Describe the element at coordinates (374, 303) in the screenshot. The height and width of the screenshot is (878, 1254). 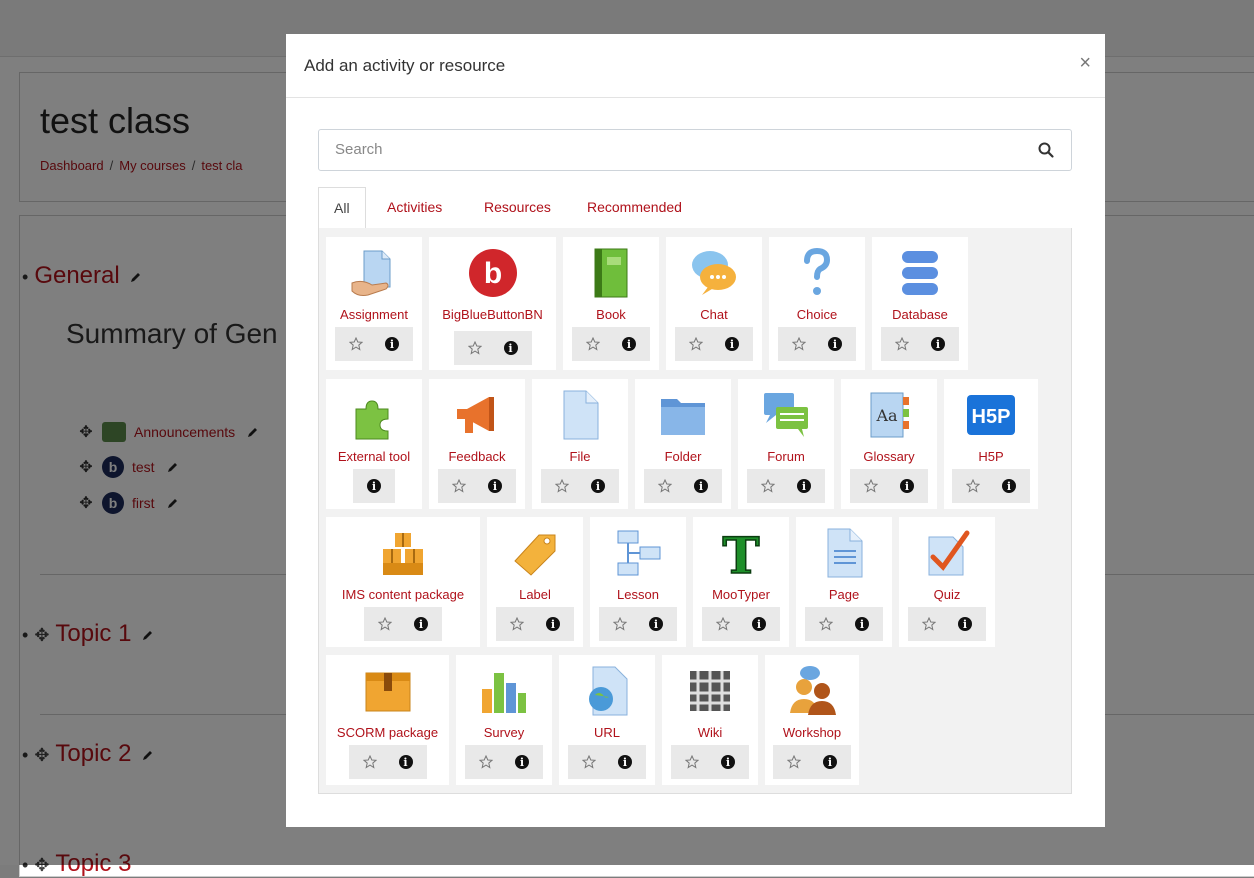
I see `module-assignment: Assignment i` at that location.